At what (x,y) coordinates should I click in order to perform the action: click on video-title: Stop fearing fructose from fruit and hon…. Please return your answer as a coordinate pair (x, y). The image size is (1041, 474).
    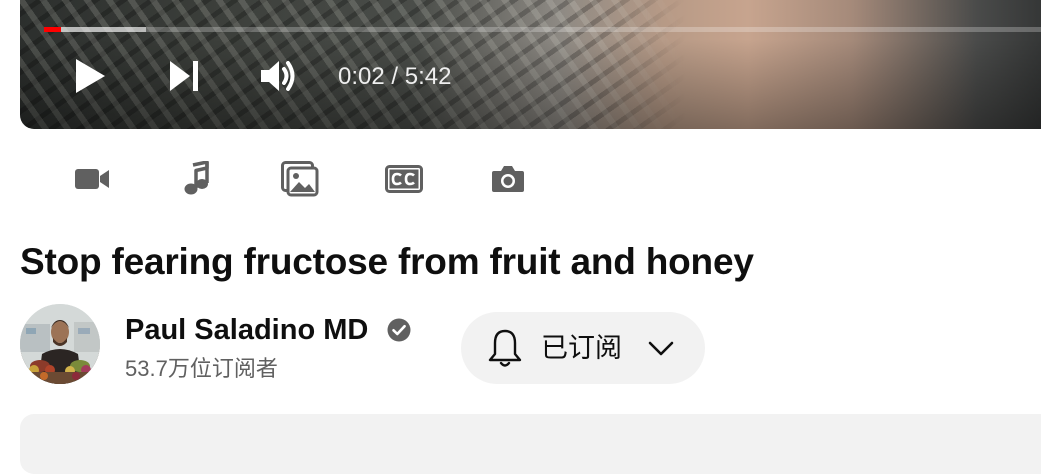
    Looking at the image, I should click on (387, 261).